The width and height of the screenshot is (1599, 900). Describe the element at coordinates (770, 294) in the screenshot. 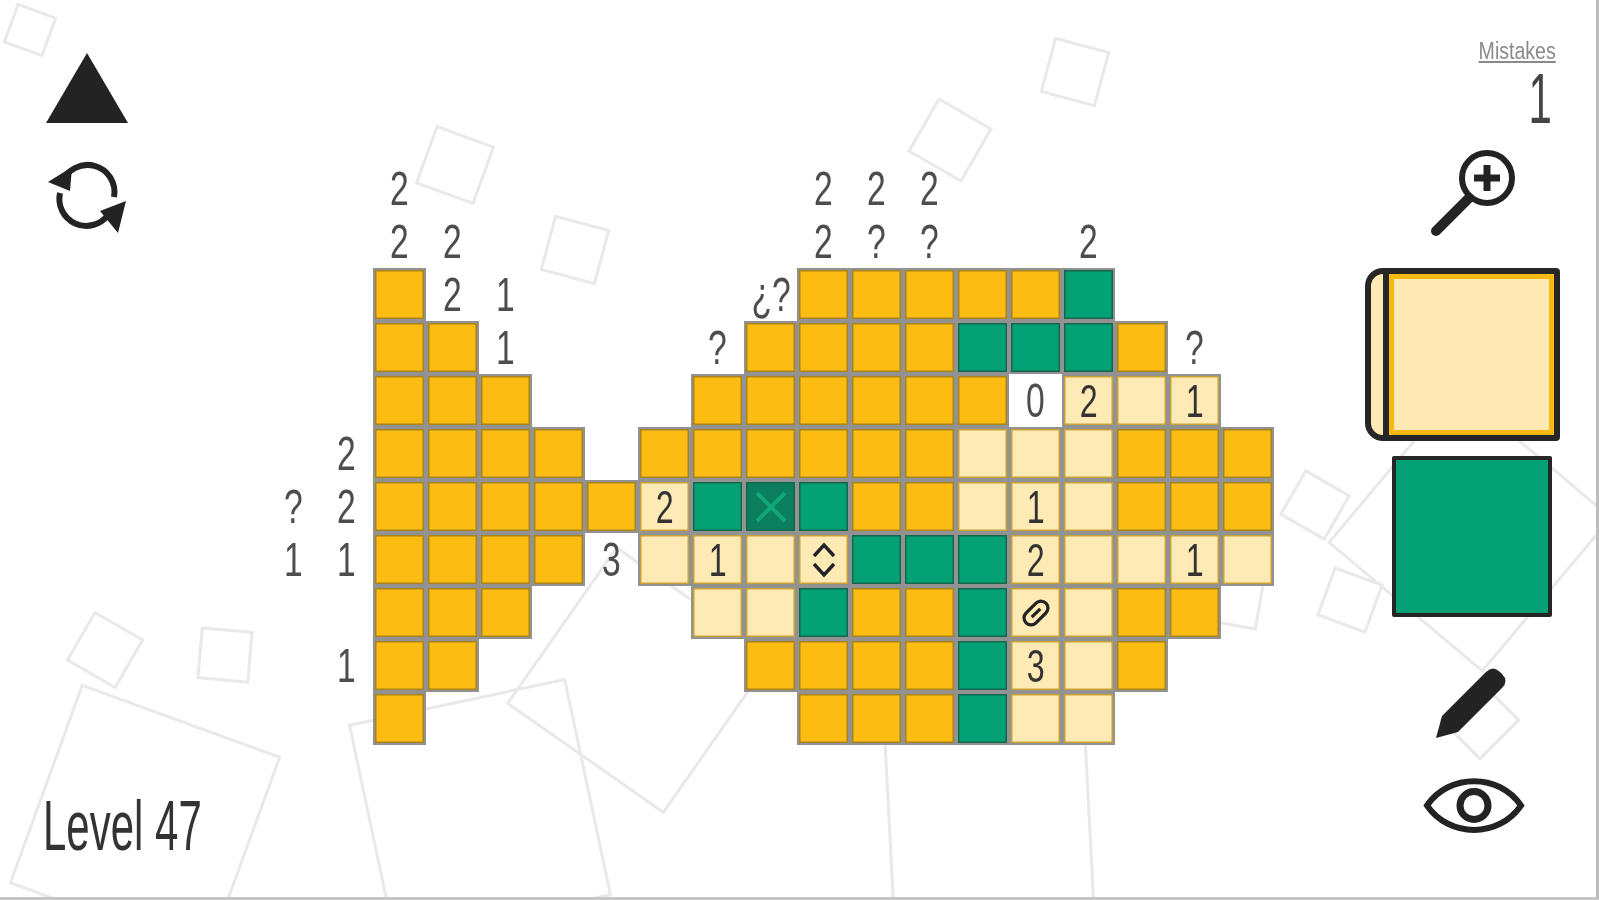

I see `clue-label: ¿?` at that location.